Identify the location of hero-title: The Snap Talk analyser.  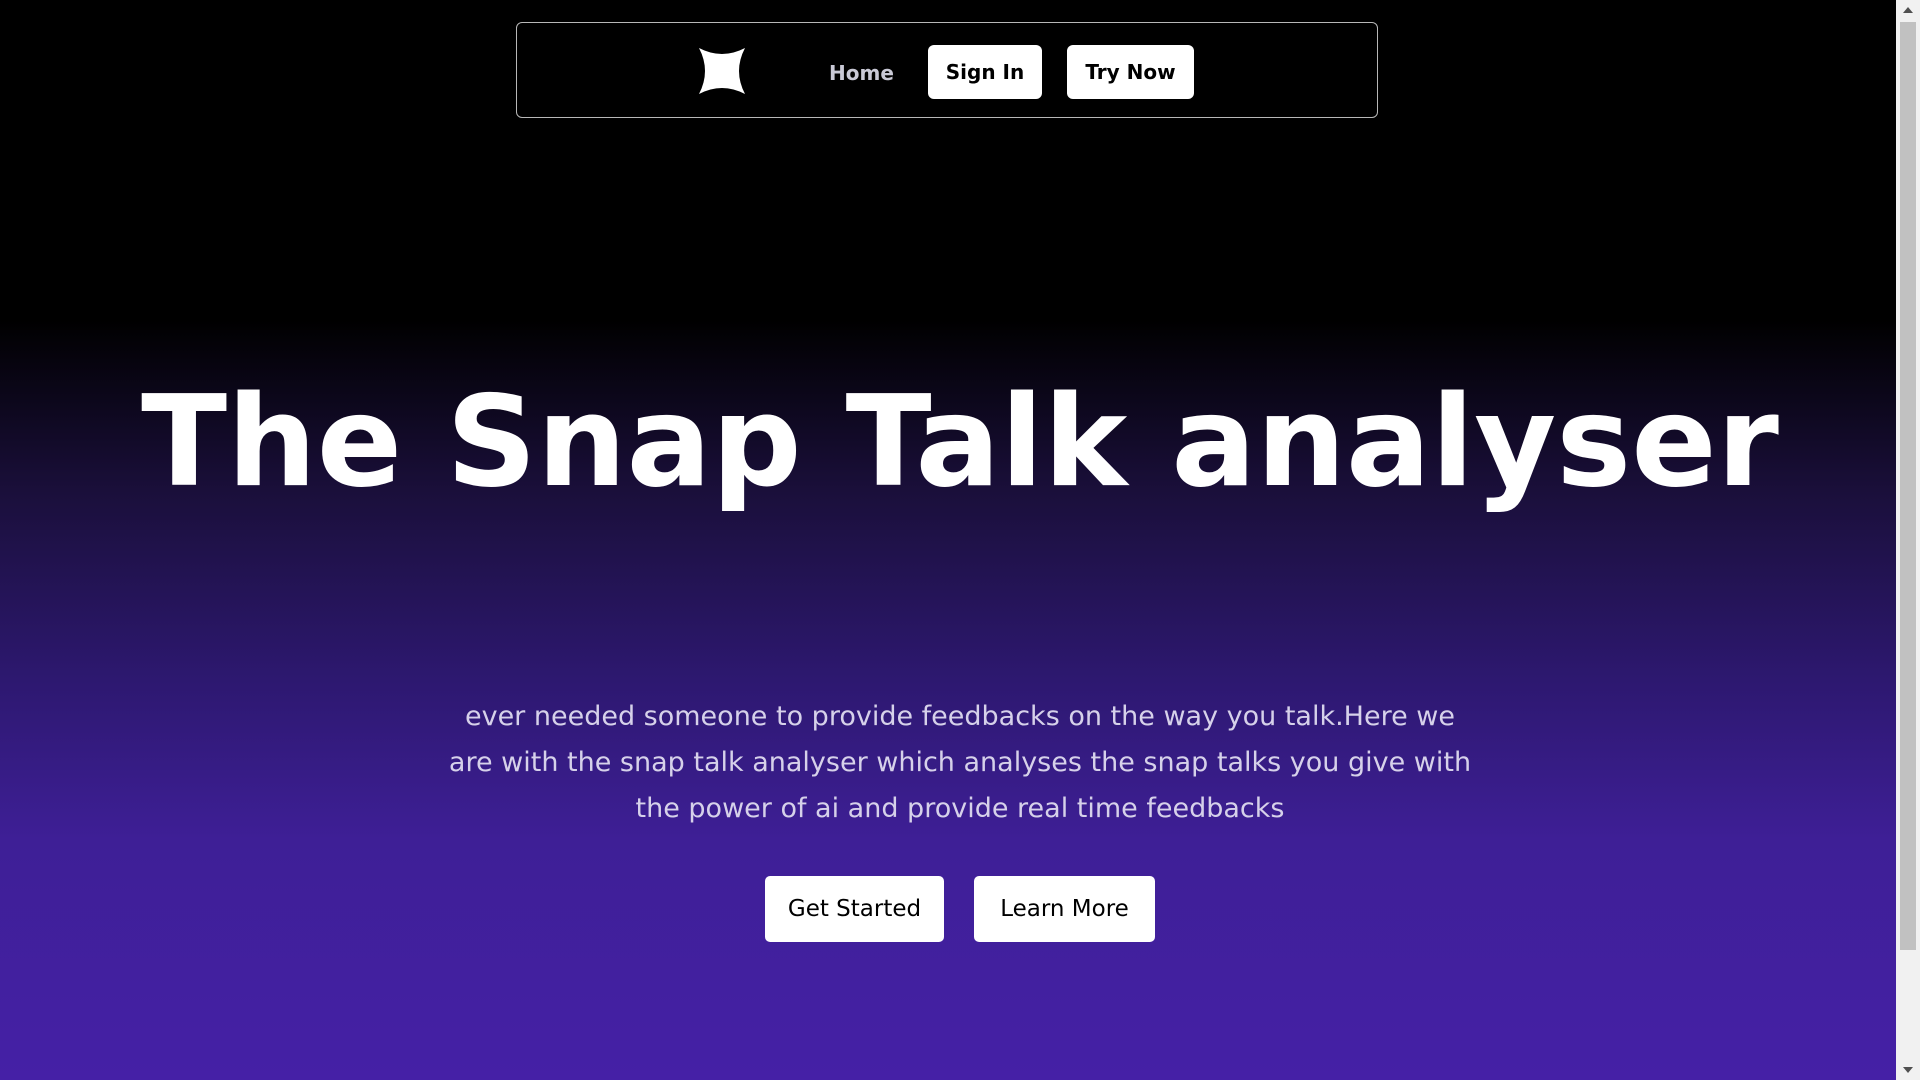
(960, 441).